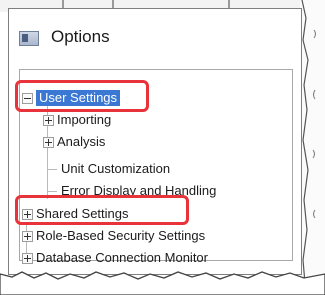 This screenshot has height=295, width=325. I want to click on options-app-icon, so click(29, 38).